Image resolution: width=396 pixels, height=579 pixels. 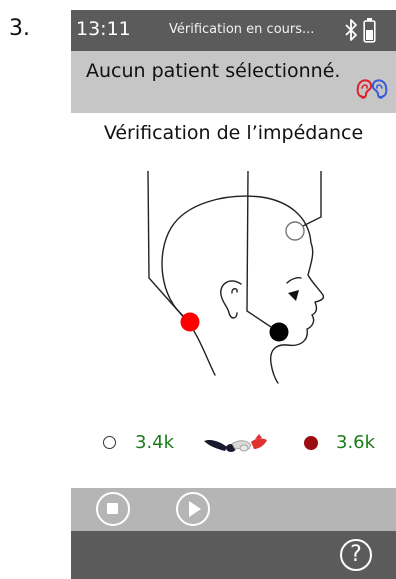 What do you see at coordinates (233, 509) in the screenshot?
I see `control-bar` at bounding box center [233, 509].